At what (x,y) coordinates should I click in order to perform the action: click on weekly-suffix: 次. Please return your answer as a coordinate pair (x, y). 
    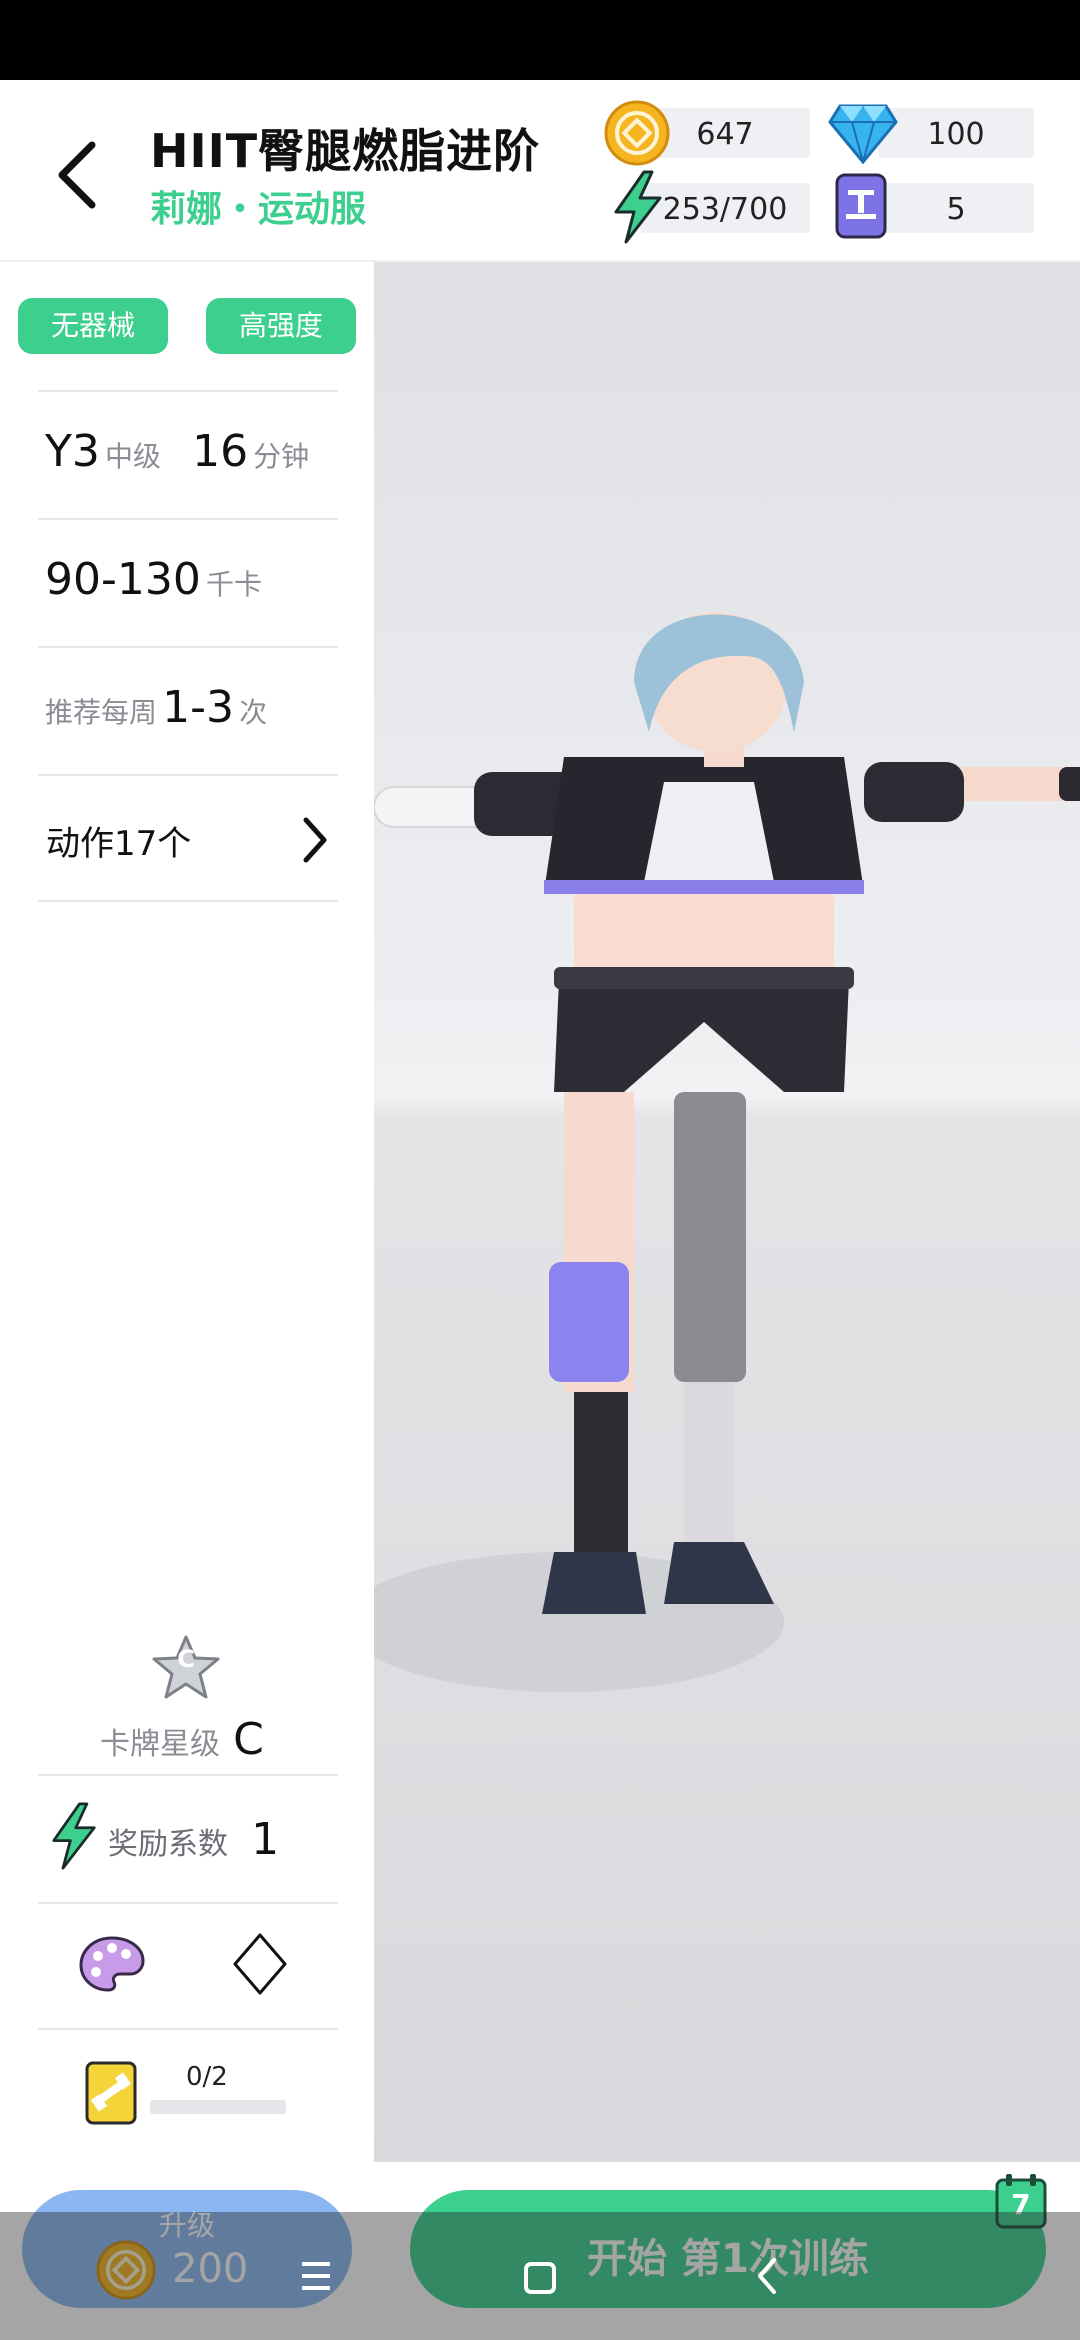
    Looking at the image, I should click on (253, 712).